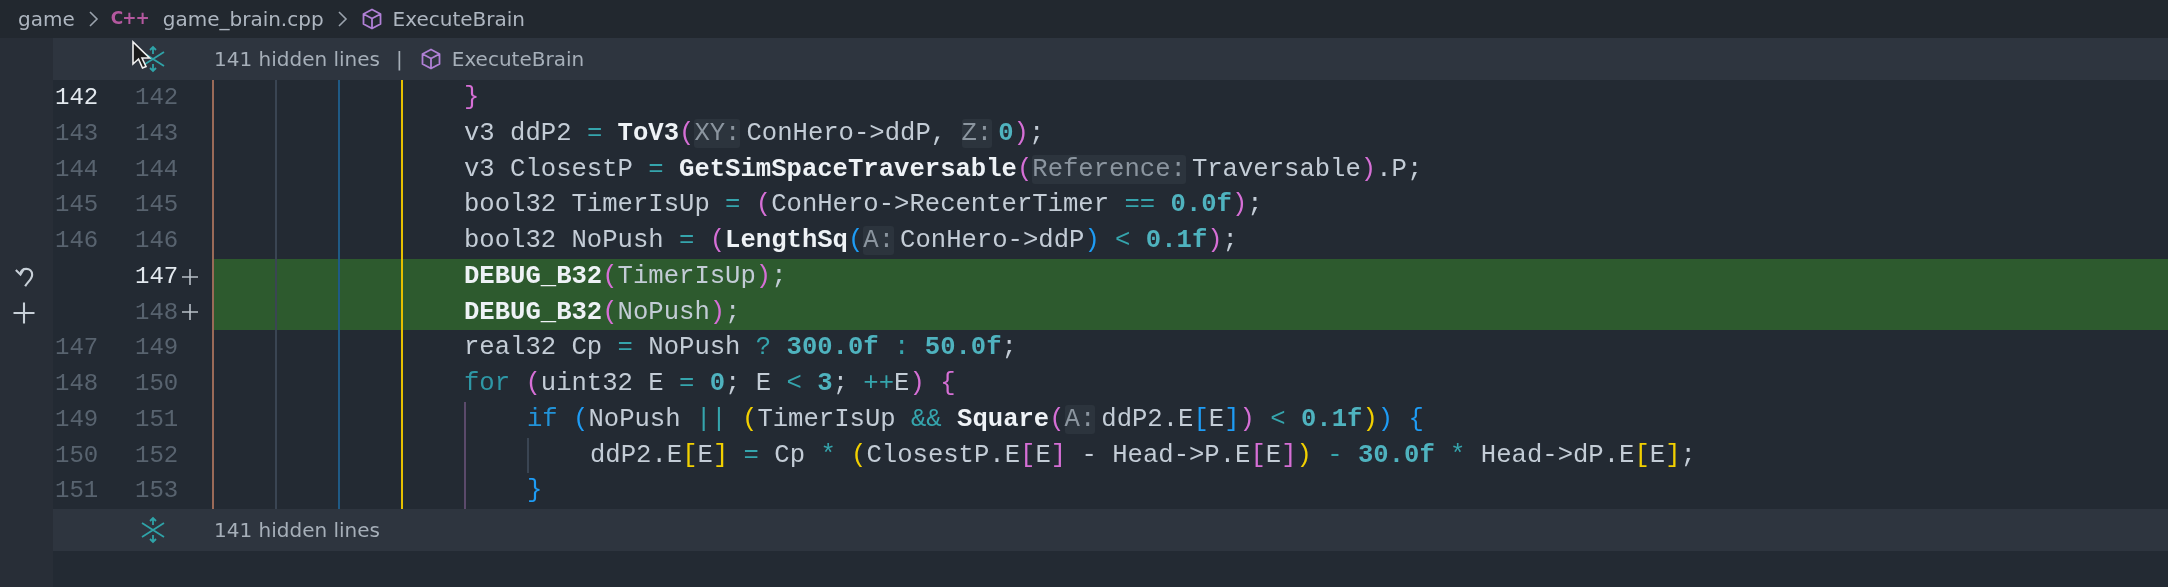  I want to click on code-line: bool32 NoPush = (LengthSq(A: ConHero->ddP) < 0.1f);, so click(851, 241).